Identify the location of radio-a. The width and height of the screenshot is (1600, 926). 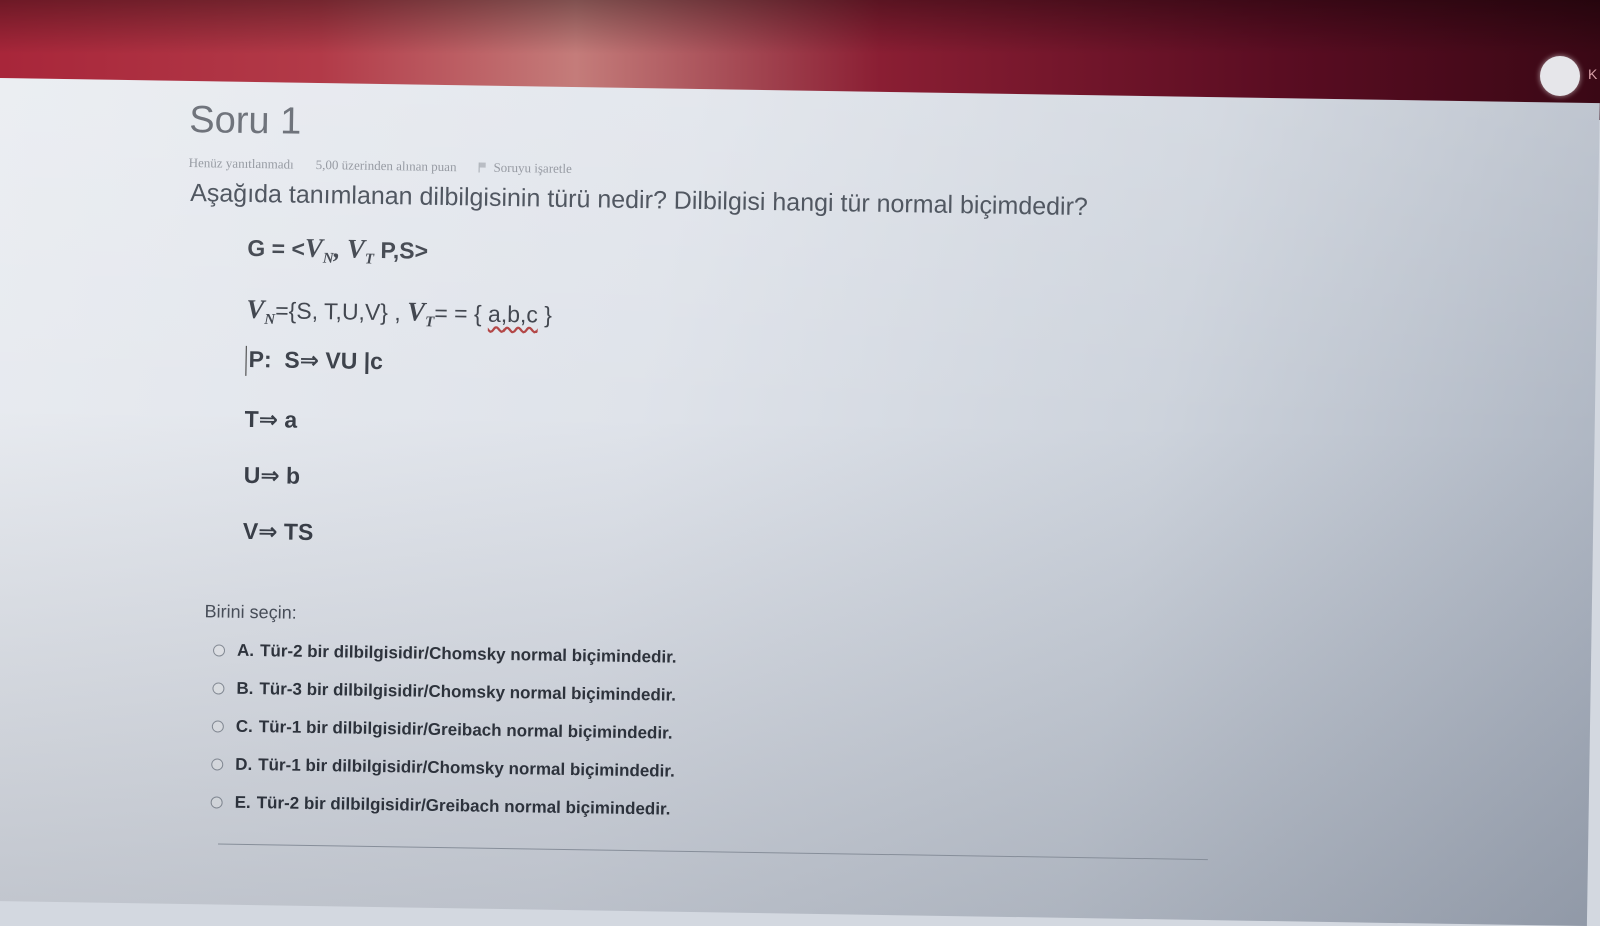
(219, 650).